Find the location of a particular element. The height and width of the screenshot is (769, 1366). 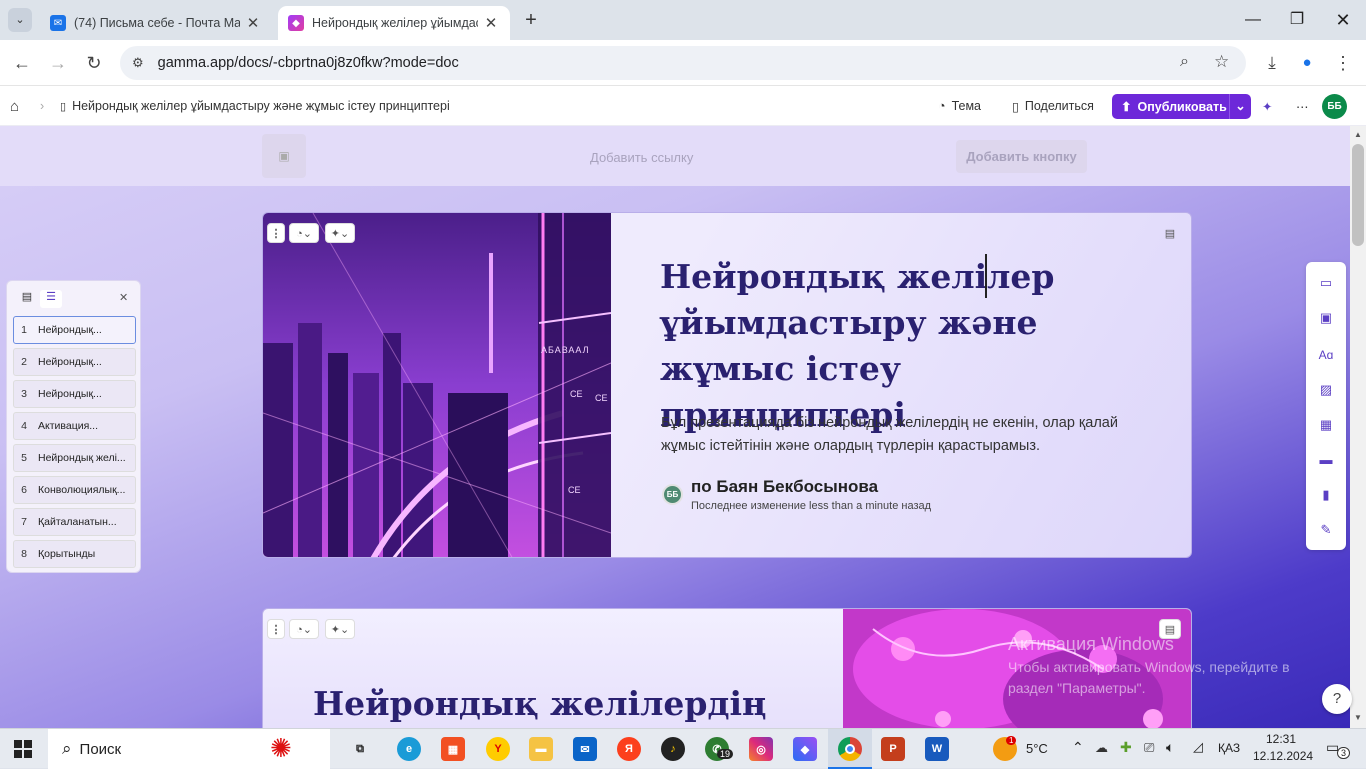

city-image is located at coordinates (437, 385).